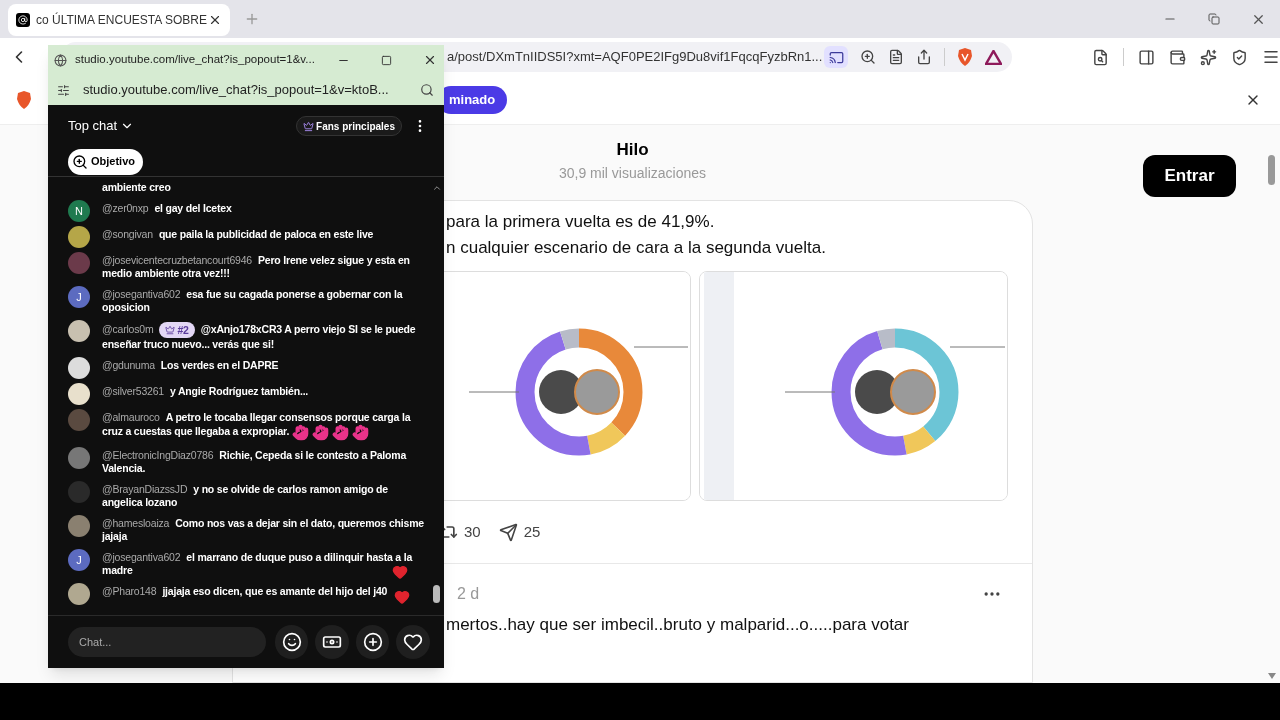  Describe the element at coordinates (1214, 19) in the screenshot. I see `restore-icon` at that location.